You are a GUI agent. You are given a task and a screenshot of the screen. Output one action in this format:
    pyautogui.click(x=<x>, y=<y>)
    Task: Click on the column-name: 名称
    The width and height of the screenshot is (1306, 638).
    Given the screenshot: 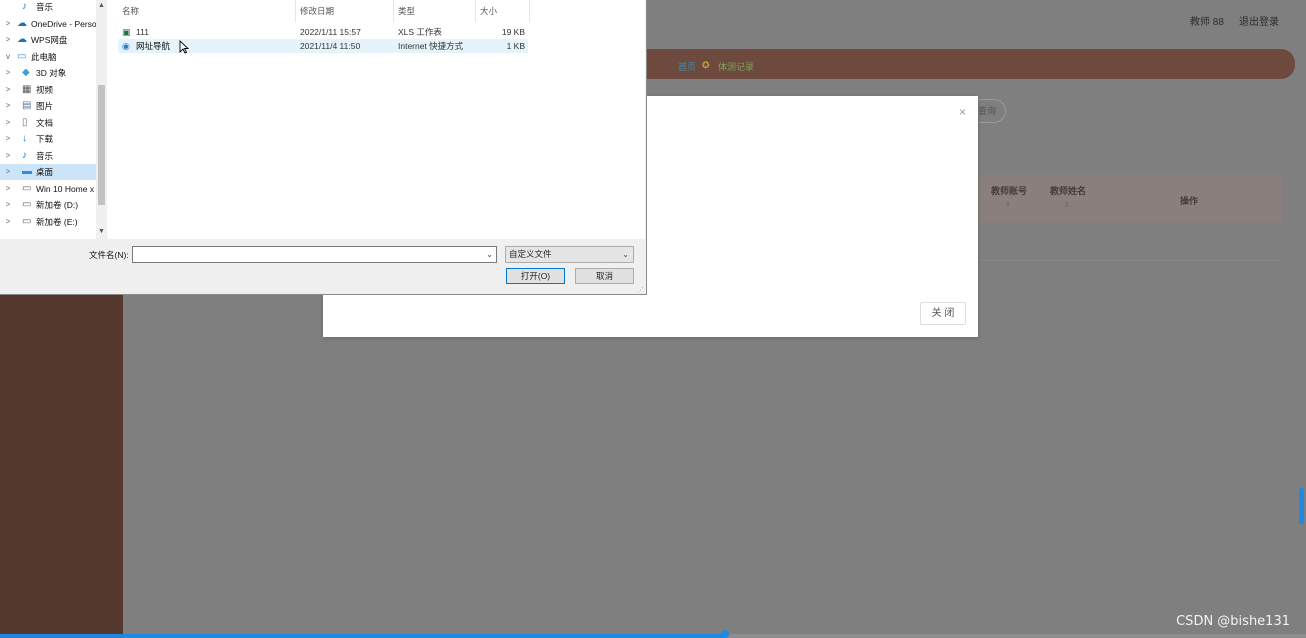 What is the action you would take?
    pyautogui.click(x=207, y=11)
    